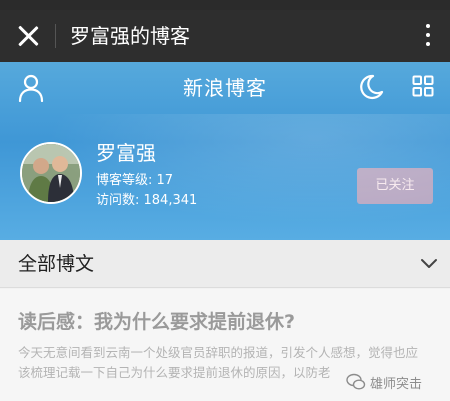 Image resolution: width=450 pixels, height=401 pixels. What do you see at coordinates (130, 36) in the screenshot?
I see `page-title: 罗富强的博客` at bounding box center [130, 36].